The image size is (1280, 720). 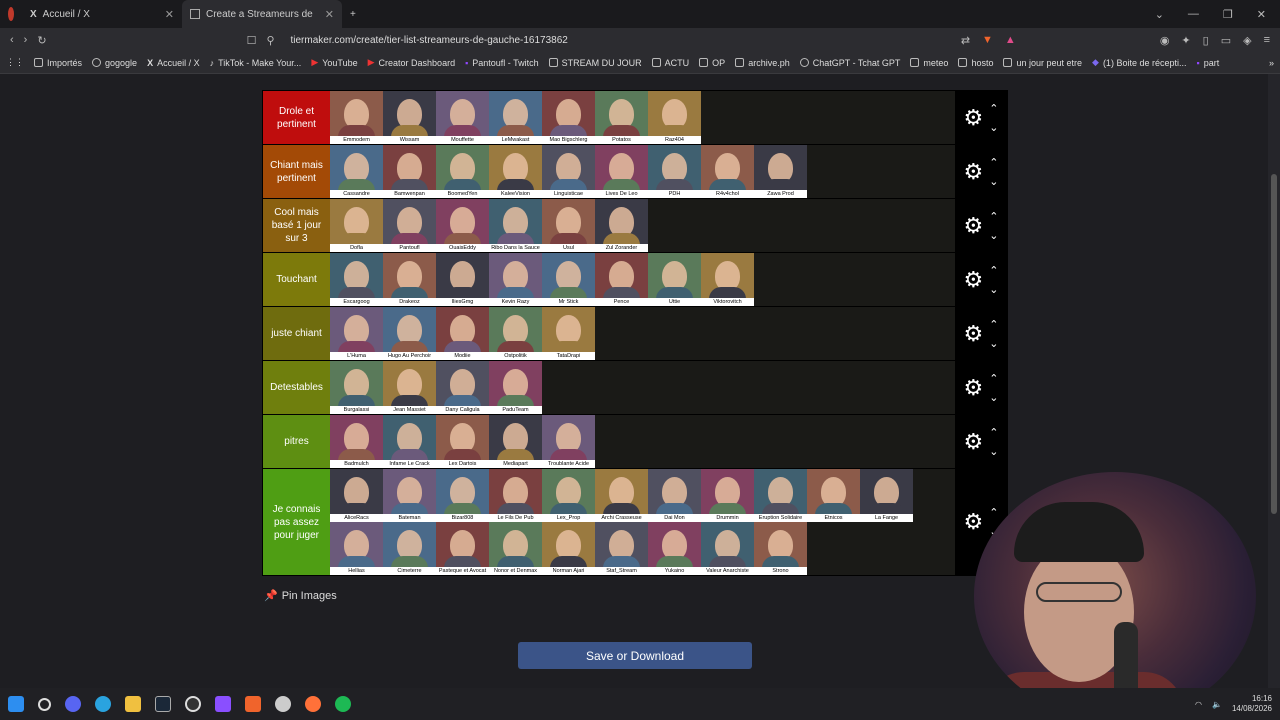 What do you see at coordinates (833, 495) in the screenshot?
I see `streamer-tile: Etnicos` at bounding box center [833, 495].